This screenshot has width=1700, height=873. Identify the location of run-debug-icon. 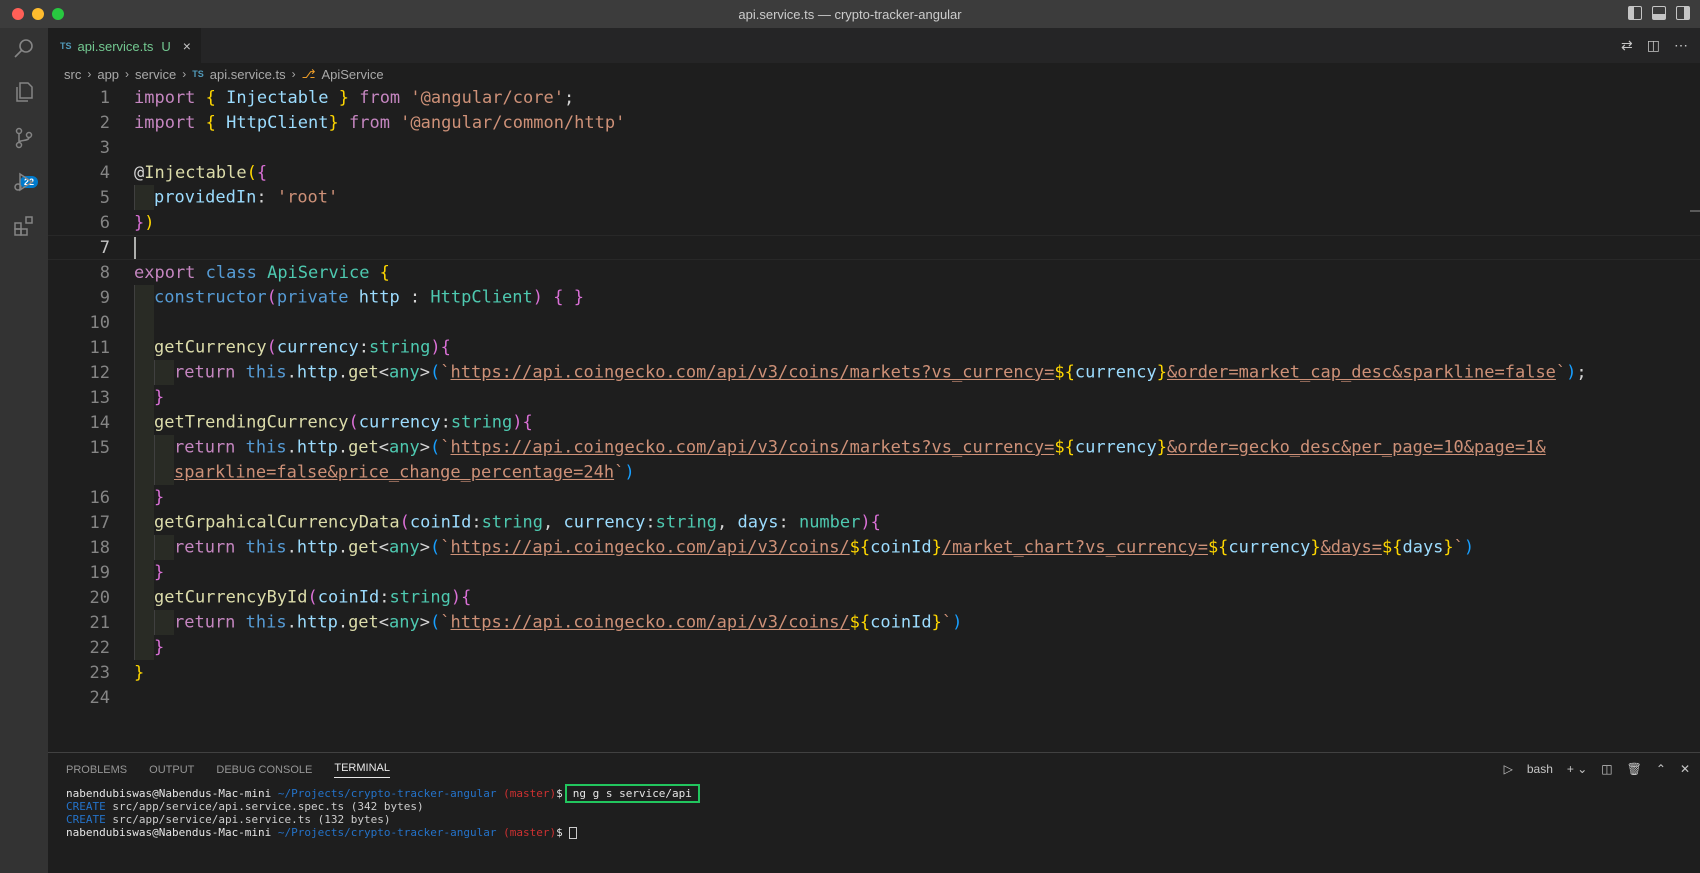
(24, 182).